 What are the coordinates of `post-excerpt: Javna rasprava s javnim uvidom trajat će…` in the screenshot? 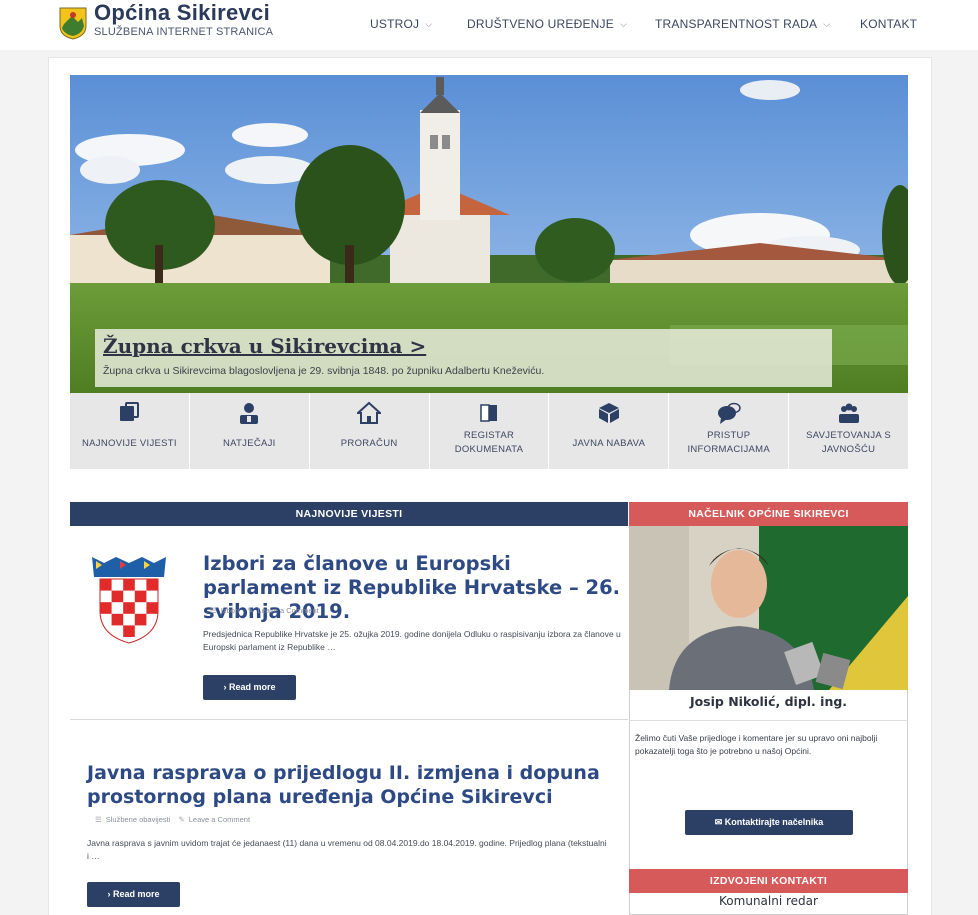 It's located at (347, 849).